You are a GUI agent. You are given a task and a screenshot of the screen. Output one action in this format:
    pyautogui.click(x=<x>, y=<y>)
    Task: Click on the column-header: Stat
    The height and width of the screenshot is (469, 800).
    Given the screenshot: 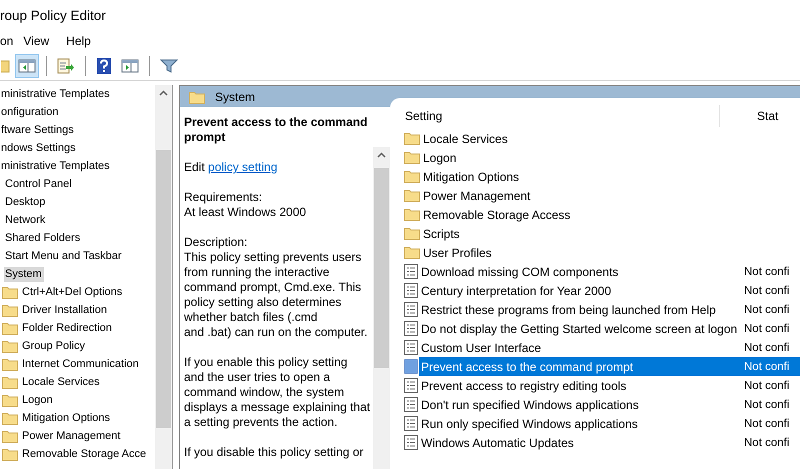 What is the action you would take?
    pyautogui.click(x=749, y=115)
    